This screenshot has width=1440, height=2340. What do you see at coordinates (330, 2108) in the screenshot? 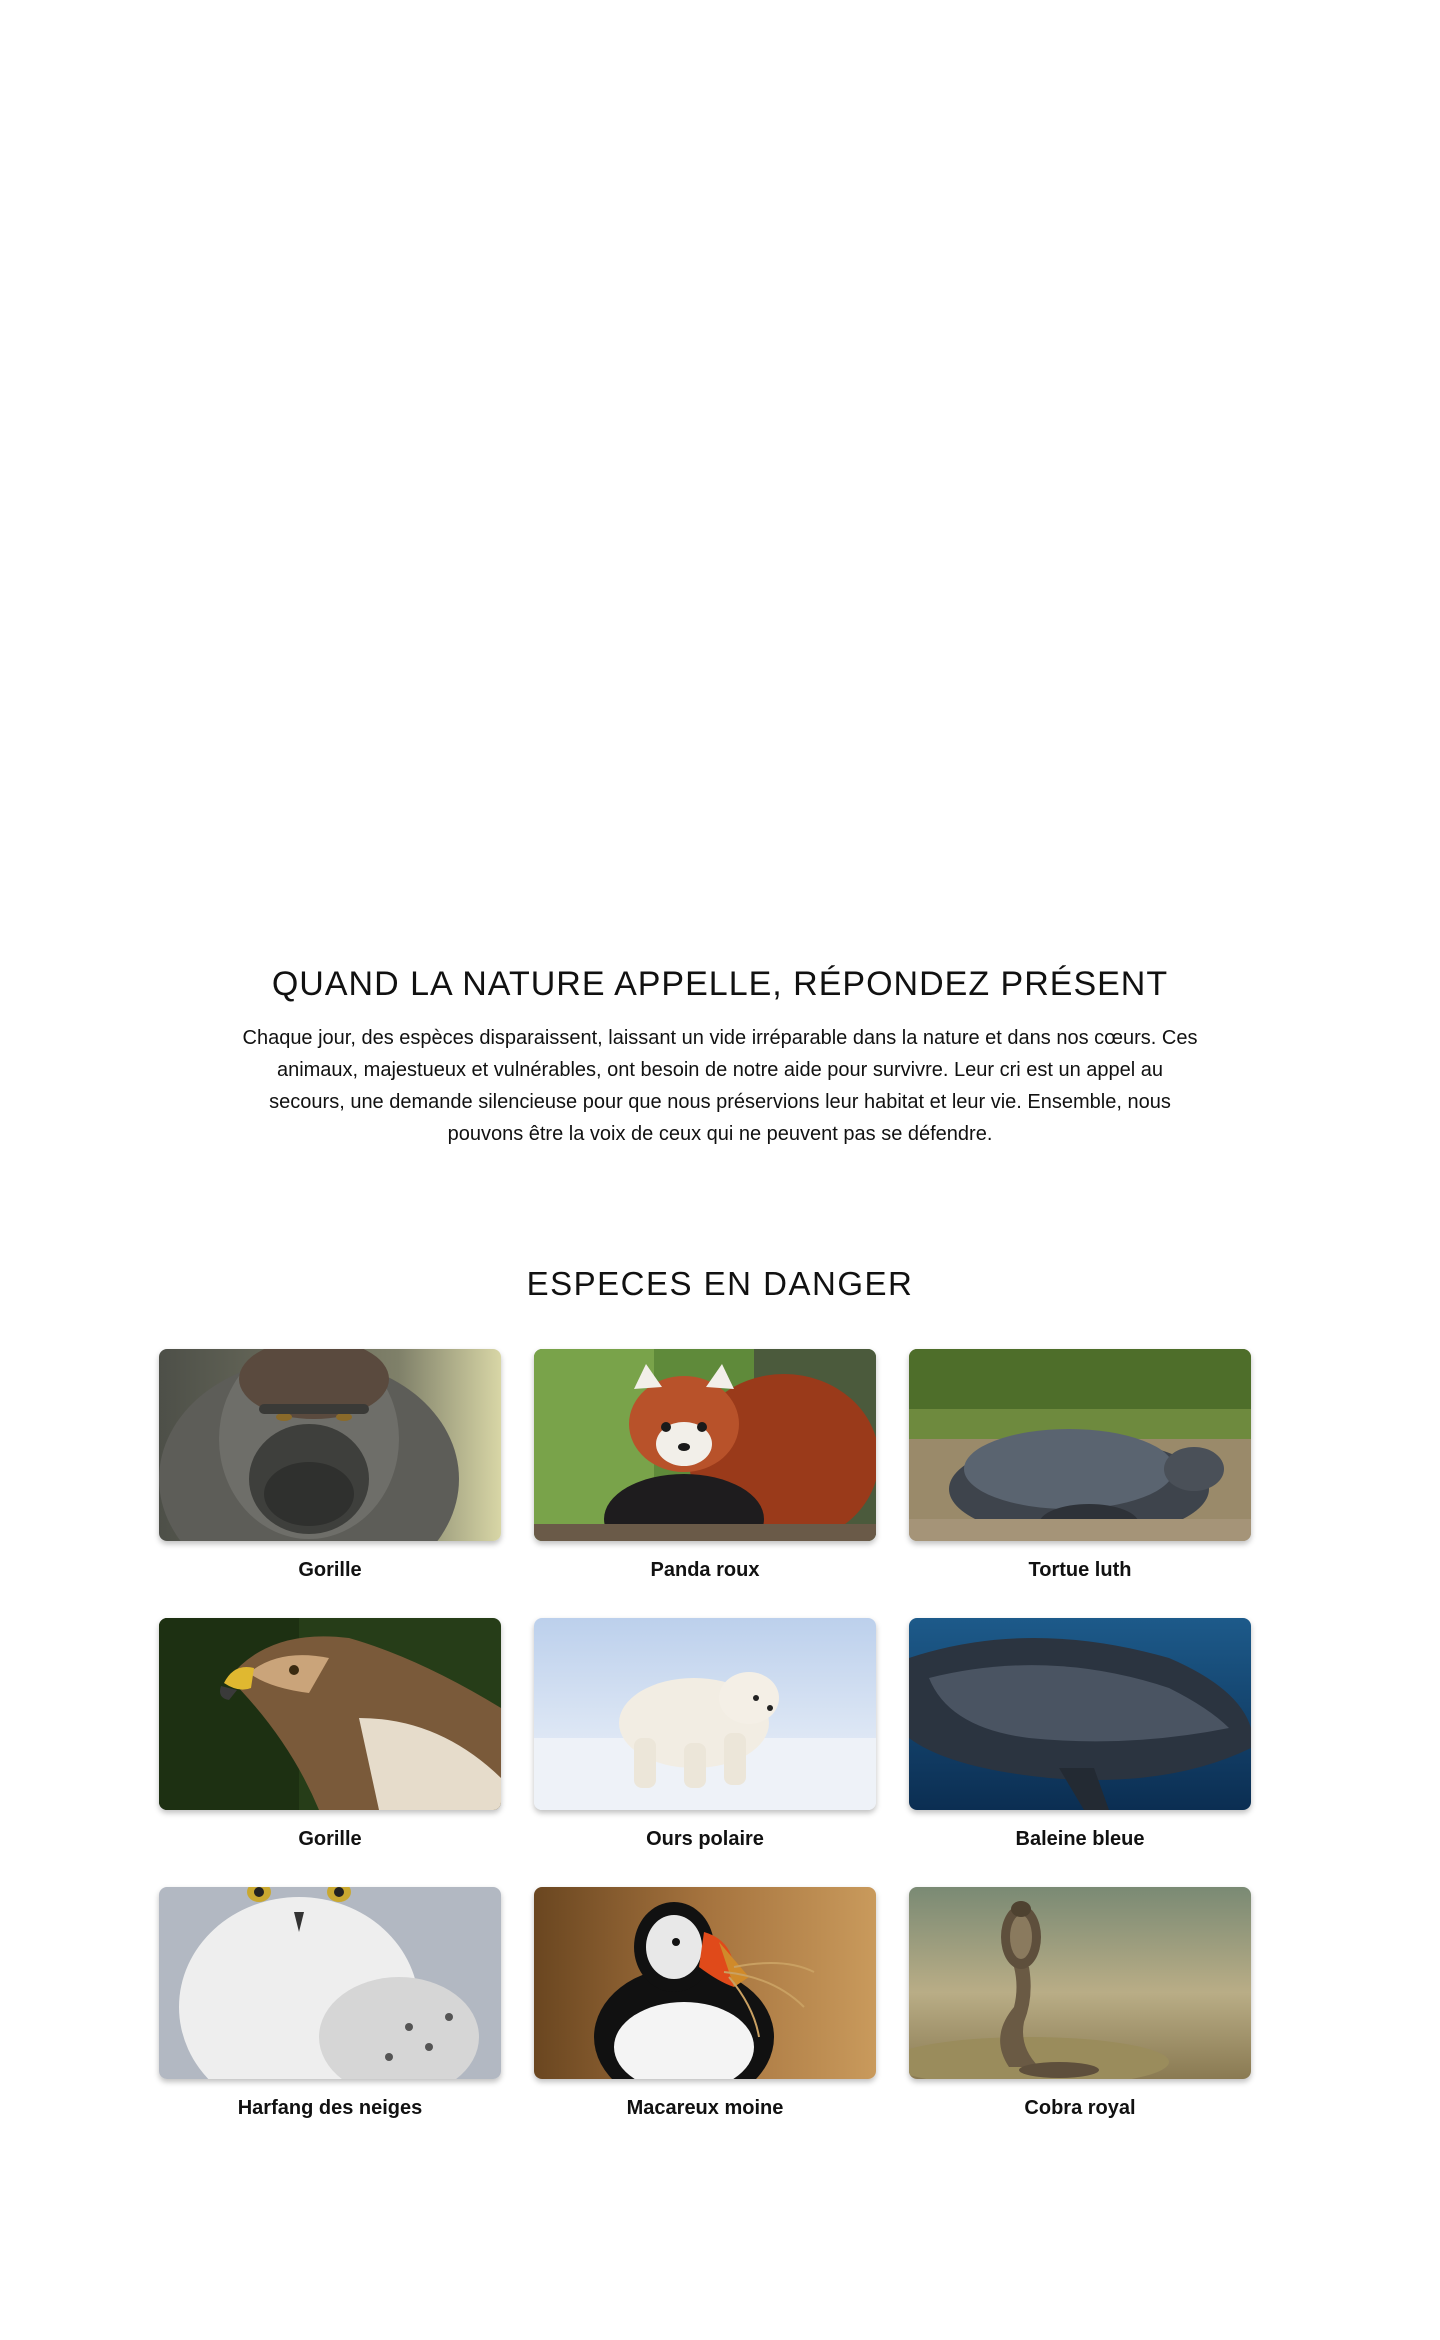
I see `species-card-label: Harfang des neiges` at bounding box center [330, 2108].